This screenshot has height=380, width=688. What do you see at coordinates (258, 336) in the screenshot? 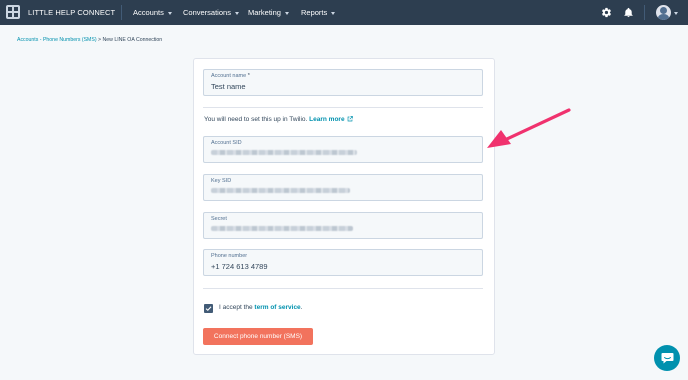
I see `connect-phone-number-button: Connect phone number (SMS)` at bounding box center [258, 336].